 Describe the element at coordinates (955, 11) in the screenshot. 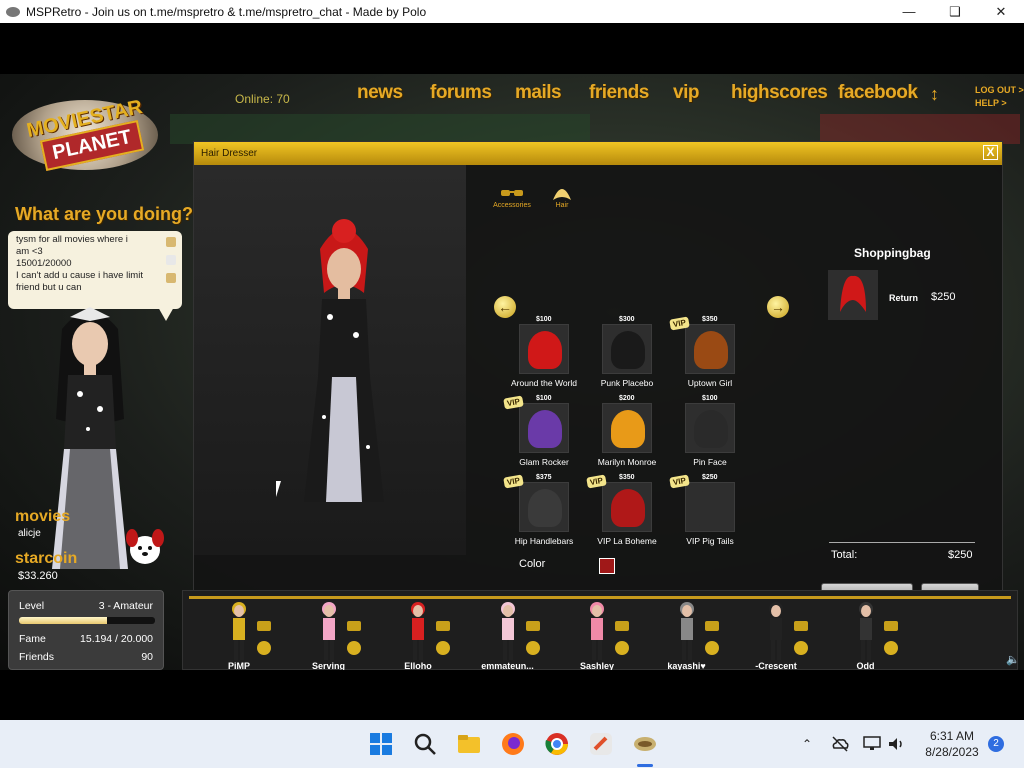

I see `maximize-icon: ❑` at that location.